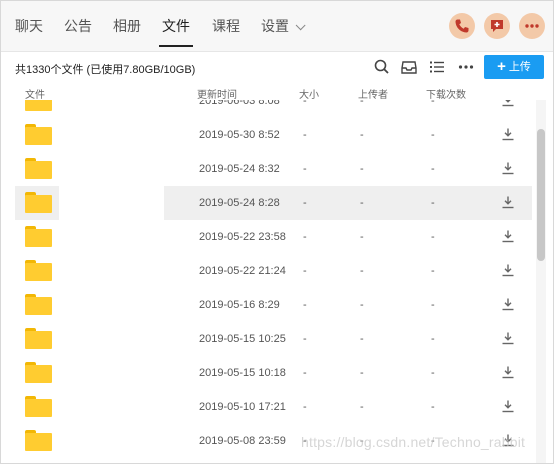 This screenshot has width=554, height=464. What do you see at coordinates (501, 66) in the screenshot?
I see `plus-icon: +` at bounding box center [501, 66].